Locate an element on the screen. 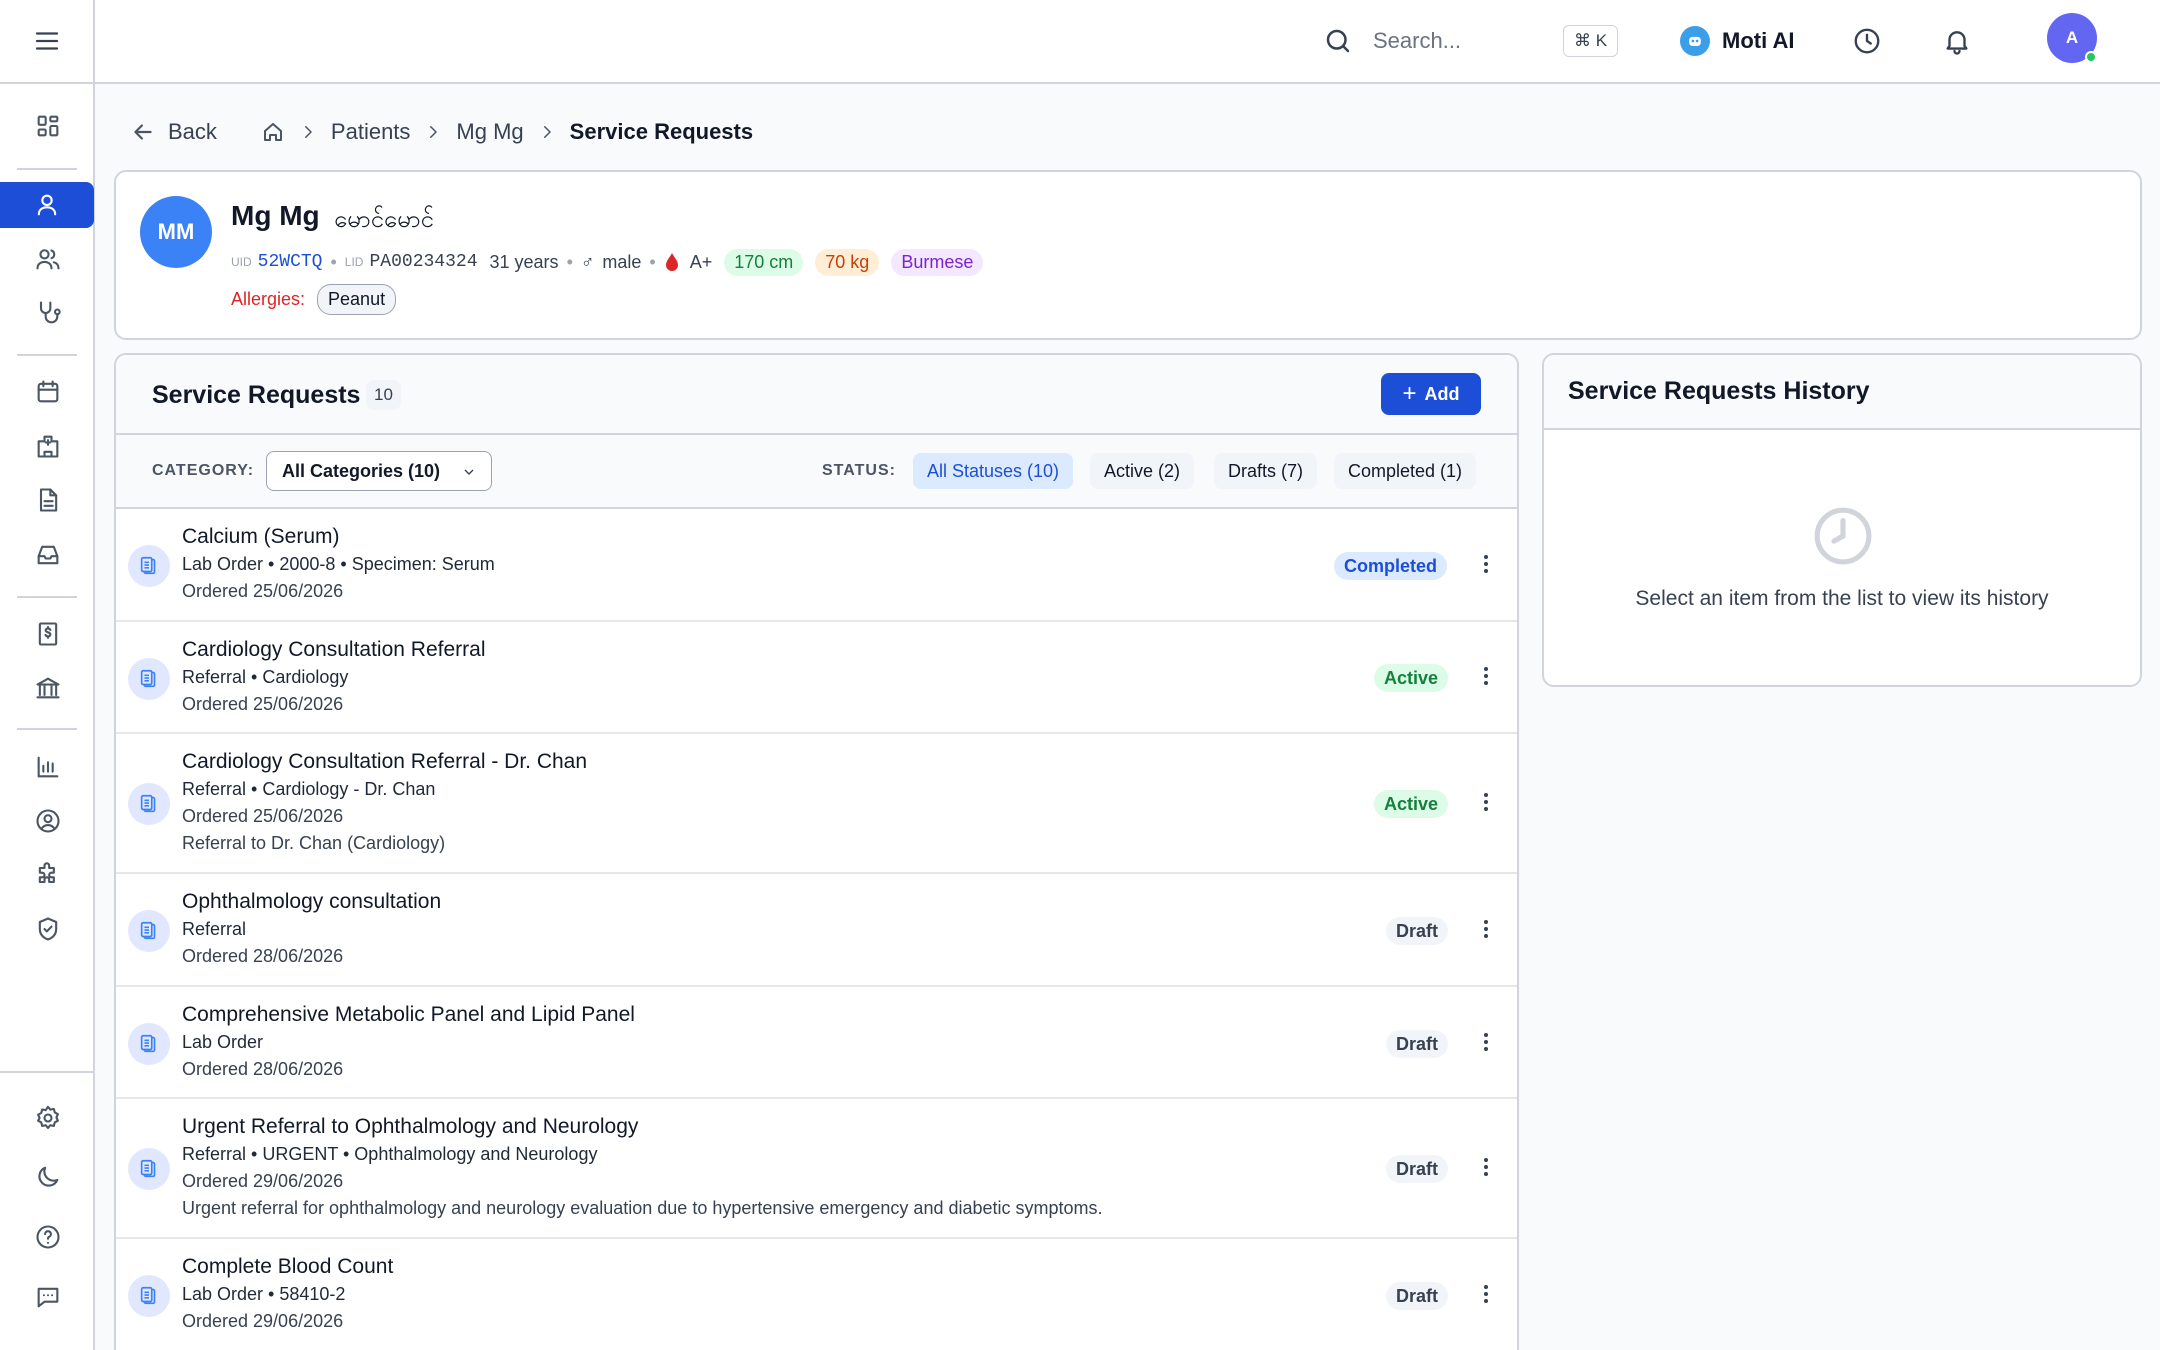 Image resolution: width=2160 pixels, height=1350 pixels. inbox-icon is located at coordinates (47, 555).